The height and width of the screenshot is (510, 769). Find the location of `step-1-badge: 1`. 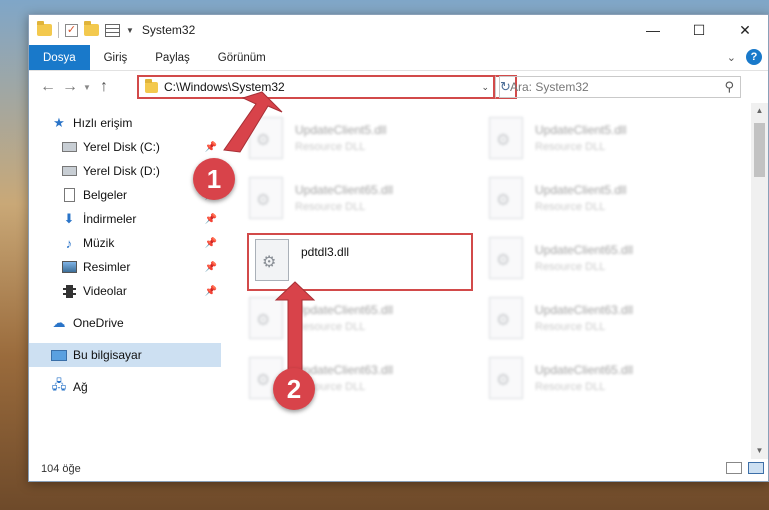

step-1-badge: 1 is located at coordinates (214, 179).